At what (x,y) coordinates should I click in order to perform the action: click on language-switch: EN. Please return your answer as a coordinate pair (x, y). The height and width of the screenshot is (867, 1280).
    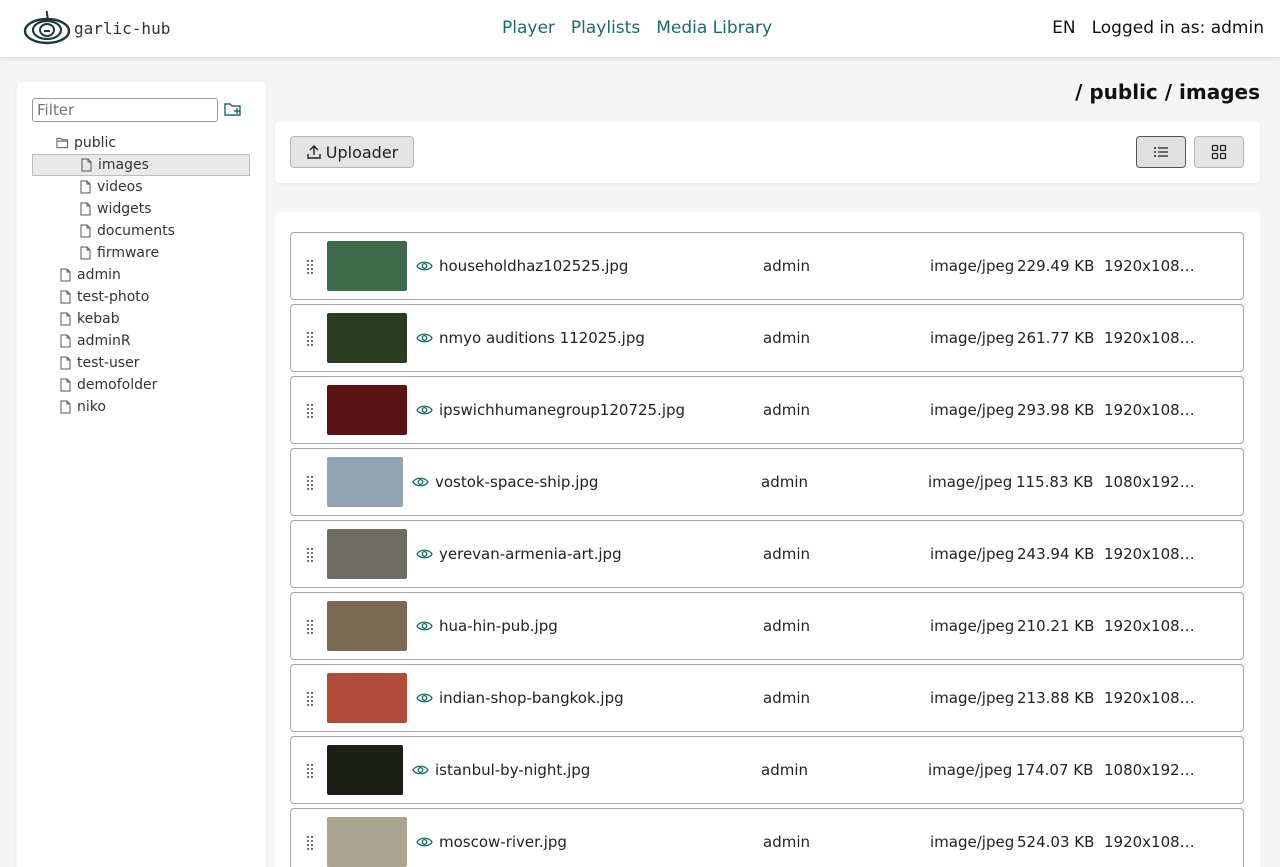
    Looking at the image, I should click on (1063, 28).